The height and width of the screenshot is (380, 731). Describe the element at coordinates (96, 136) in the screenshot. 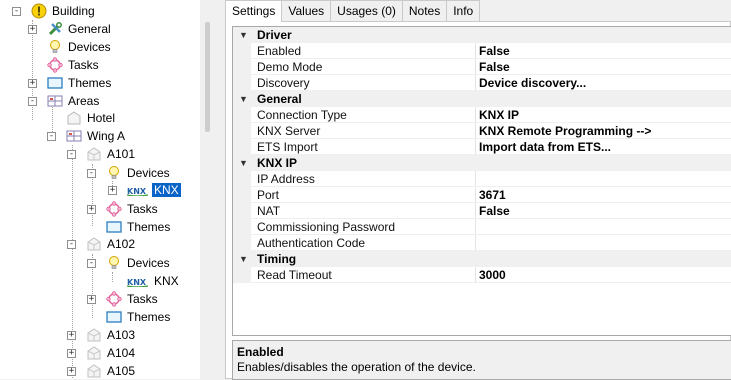

I see `tree-node: Wing A` at that location.